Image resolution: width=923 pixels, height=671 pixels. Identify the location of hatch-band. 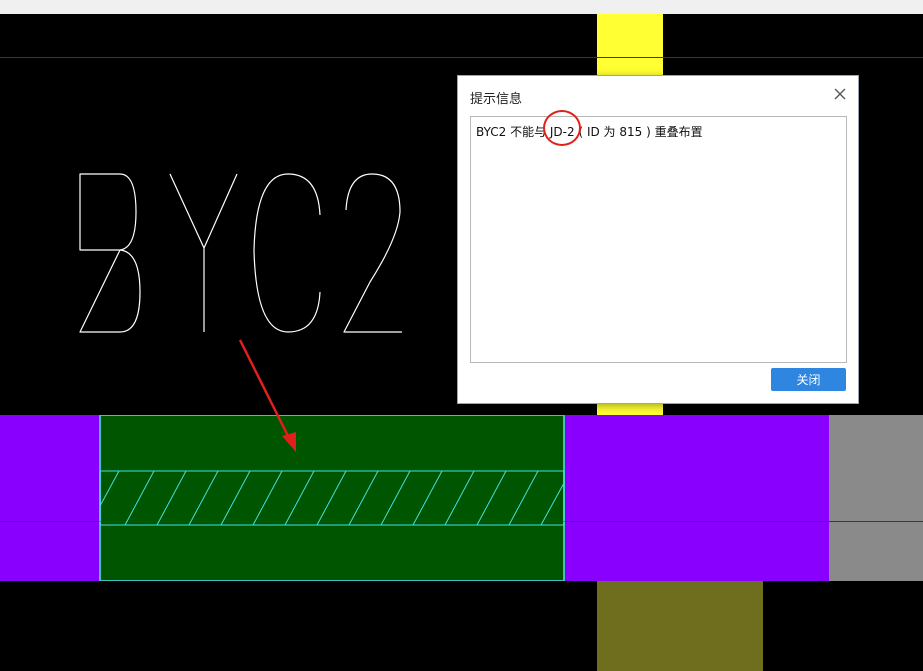
(332, 498).